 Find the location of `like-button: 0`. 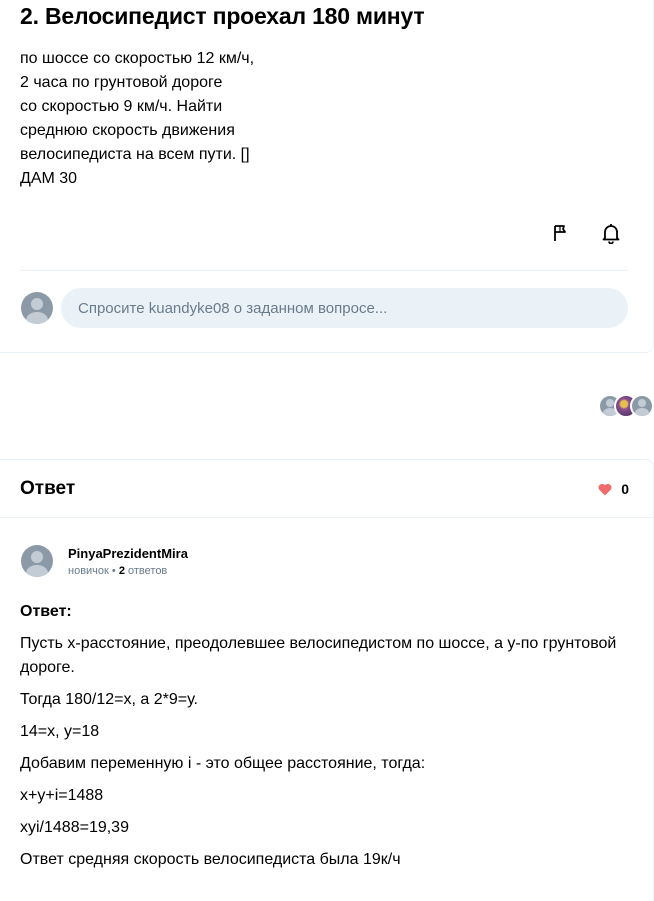

like-button: 0 is located at coordinates (613, 489).